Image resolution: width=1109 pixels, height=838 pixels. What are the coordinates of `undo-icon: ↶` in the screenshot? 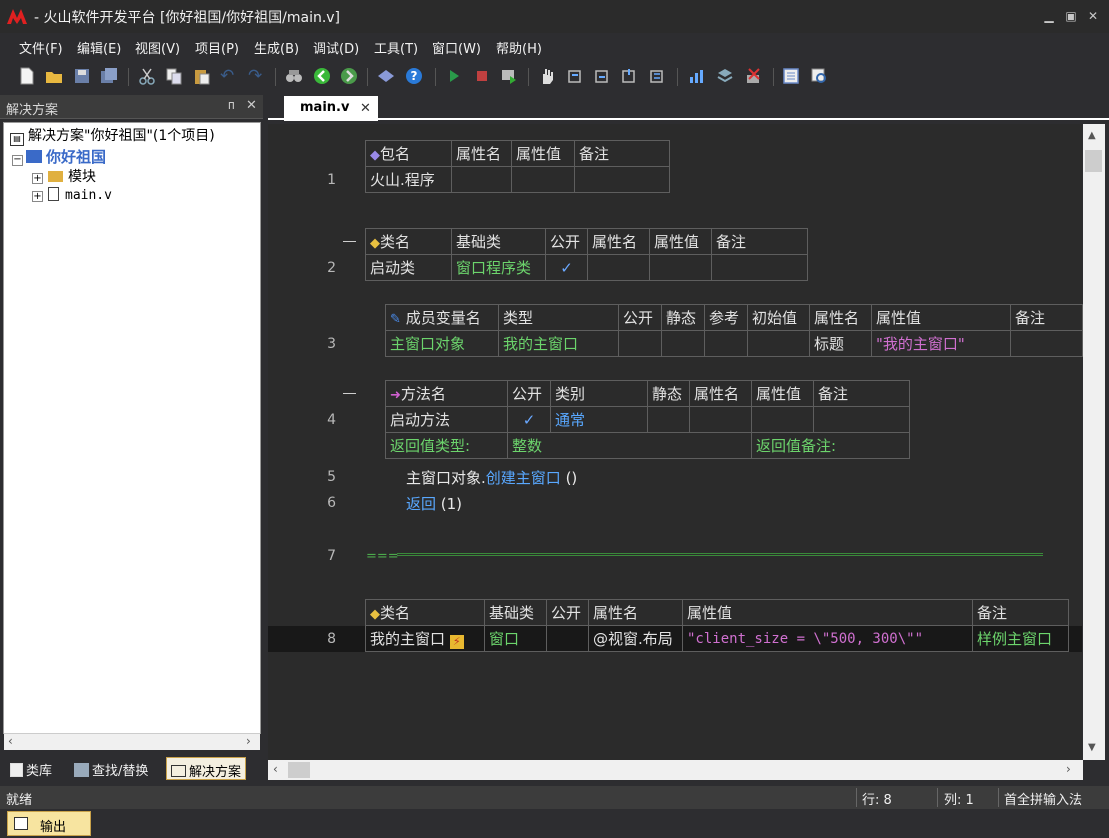 It's located at (229, 76).